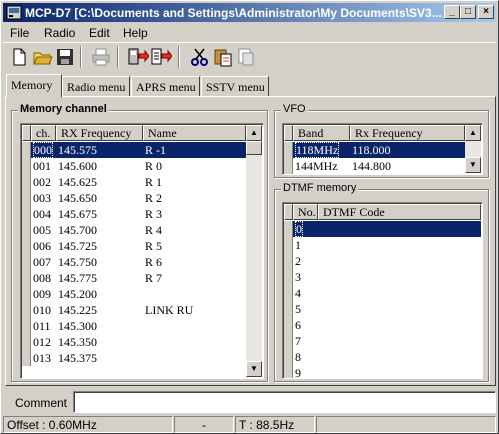 This screenshot has width=499, height=434. I want to click on memory-channel-rx-frequency-cell: 145.575, so click(77, 150).